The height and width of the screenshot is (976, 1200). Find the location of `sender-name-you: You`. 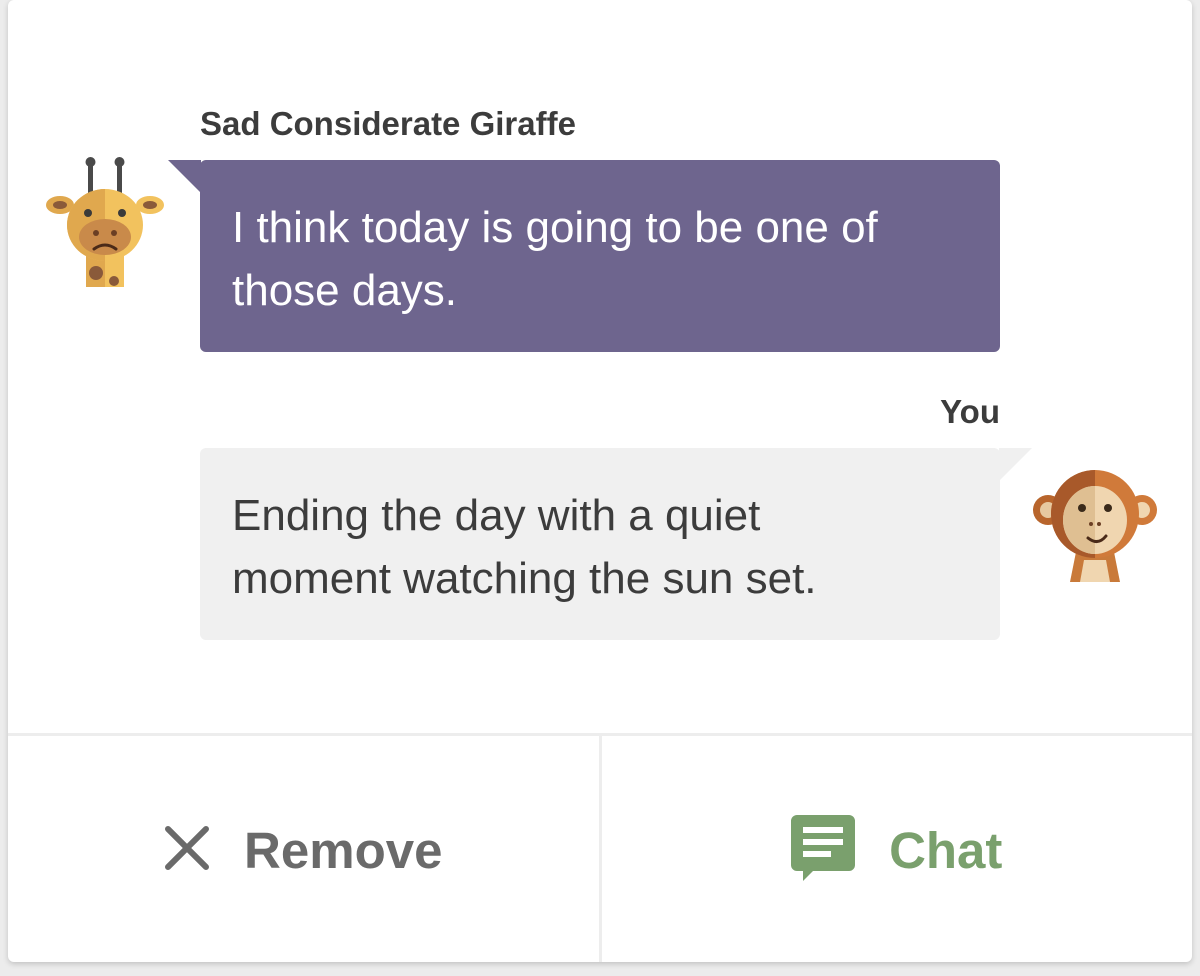

sender-name-you: You is located at coordinates (970, 411).